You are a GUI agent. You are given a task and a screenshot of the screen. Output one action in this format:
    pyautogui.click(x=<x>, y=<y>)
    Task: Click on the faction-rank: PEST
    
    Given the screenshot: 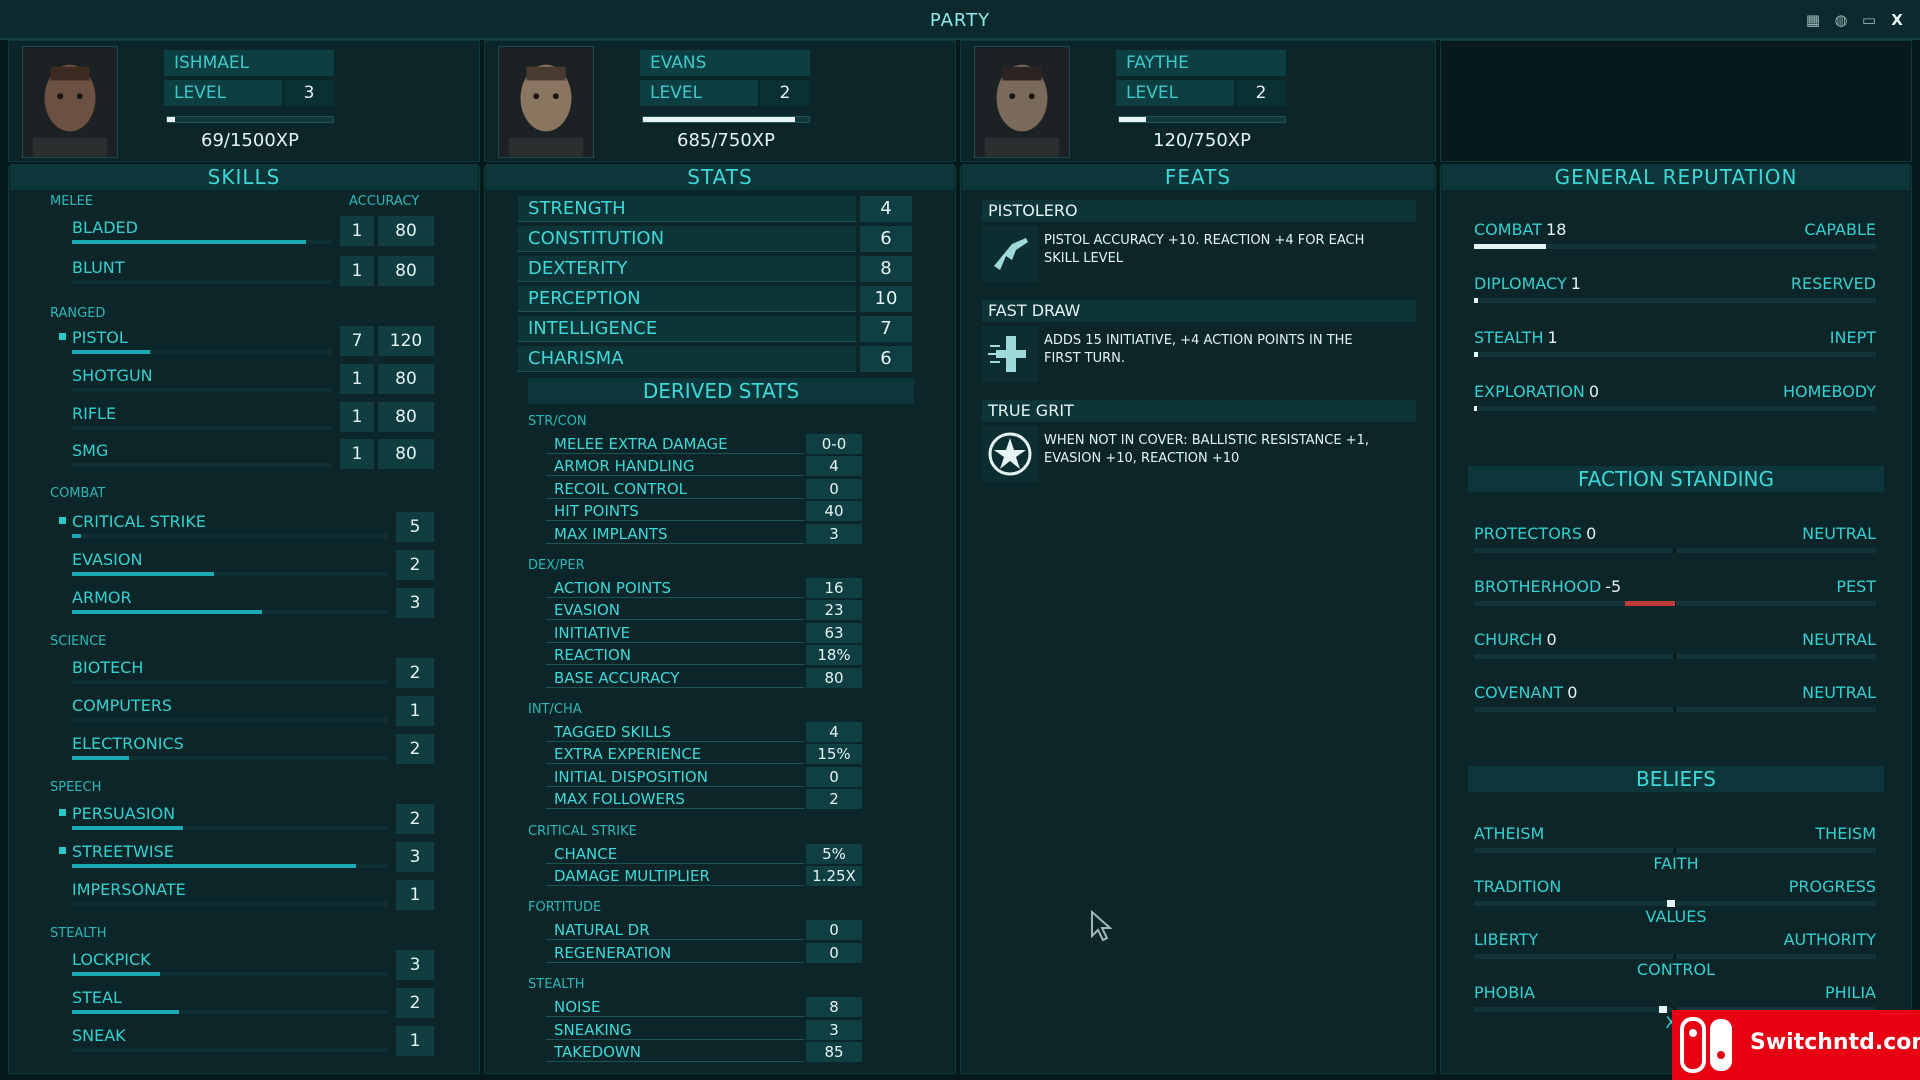 What is the action you would take?
    pyautogui.click(x=1856, y=586)
    